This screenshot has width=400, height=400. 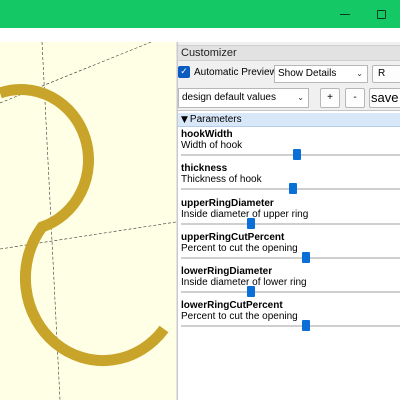 I want to click on preset-select: design default values ⌄, so click(x=243, y=98).